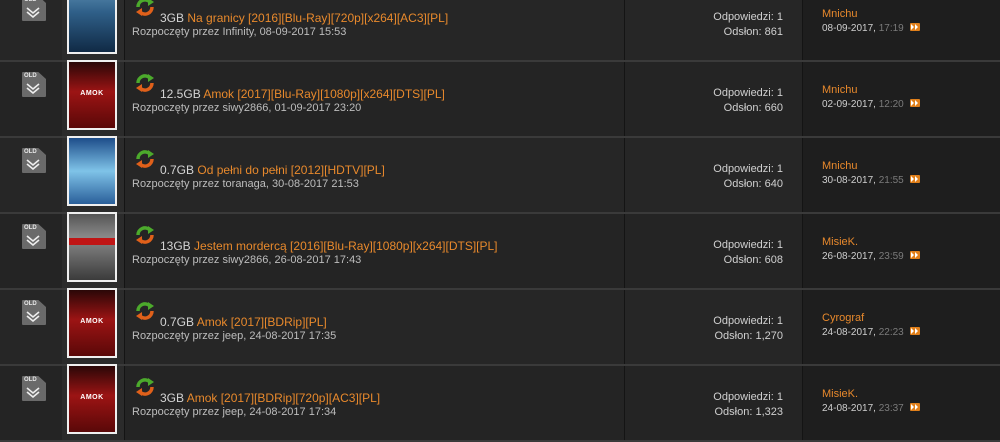 This screenshot has height=442, width=1000. Describe the element at coordinates (871, 332) in the screenshot. I see `last-post-date: 24-08-2017, 22:23` at that location.